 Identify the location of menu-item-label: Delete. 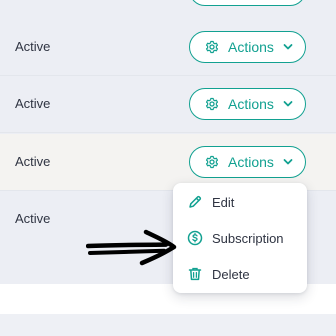
(231, 274).